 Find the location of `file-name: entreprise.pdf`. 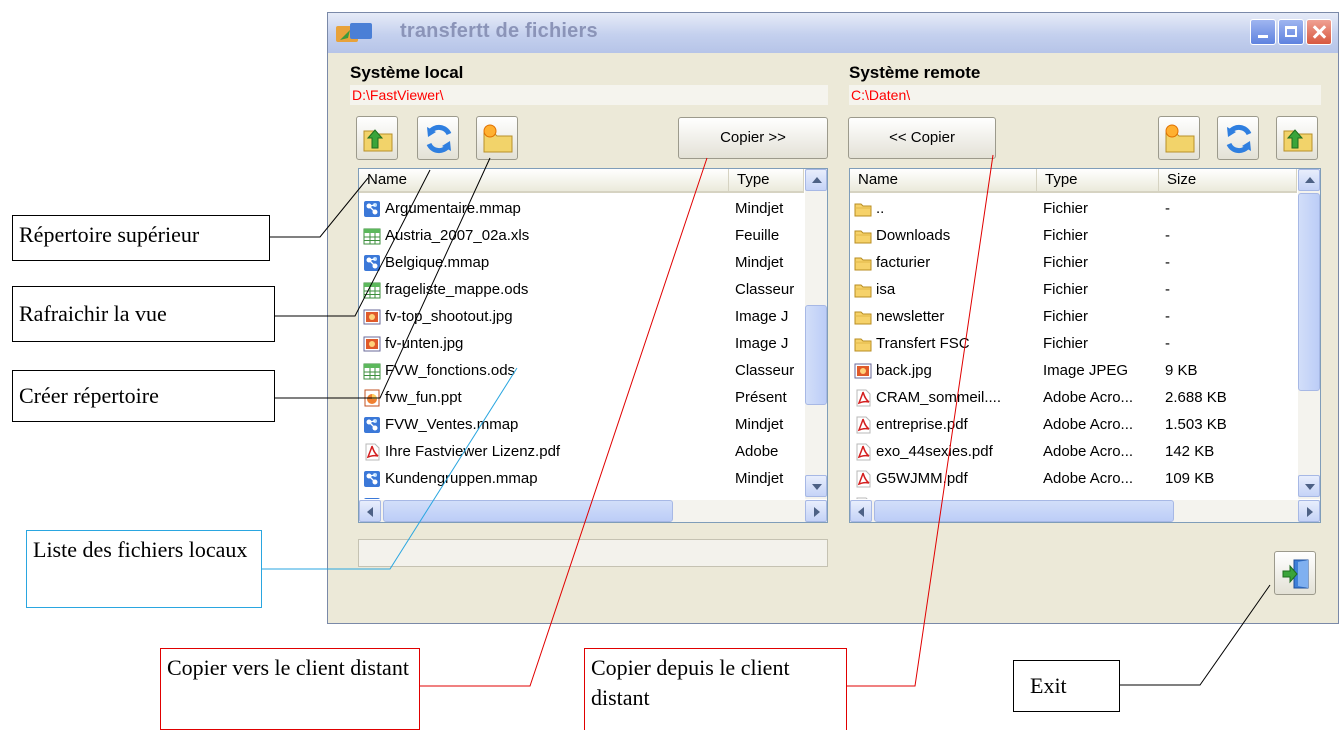

file-name: entreprise.pdf is located at coordinates (922, 424).